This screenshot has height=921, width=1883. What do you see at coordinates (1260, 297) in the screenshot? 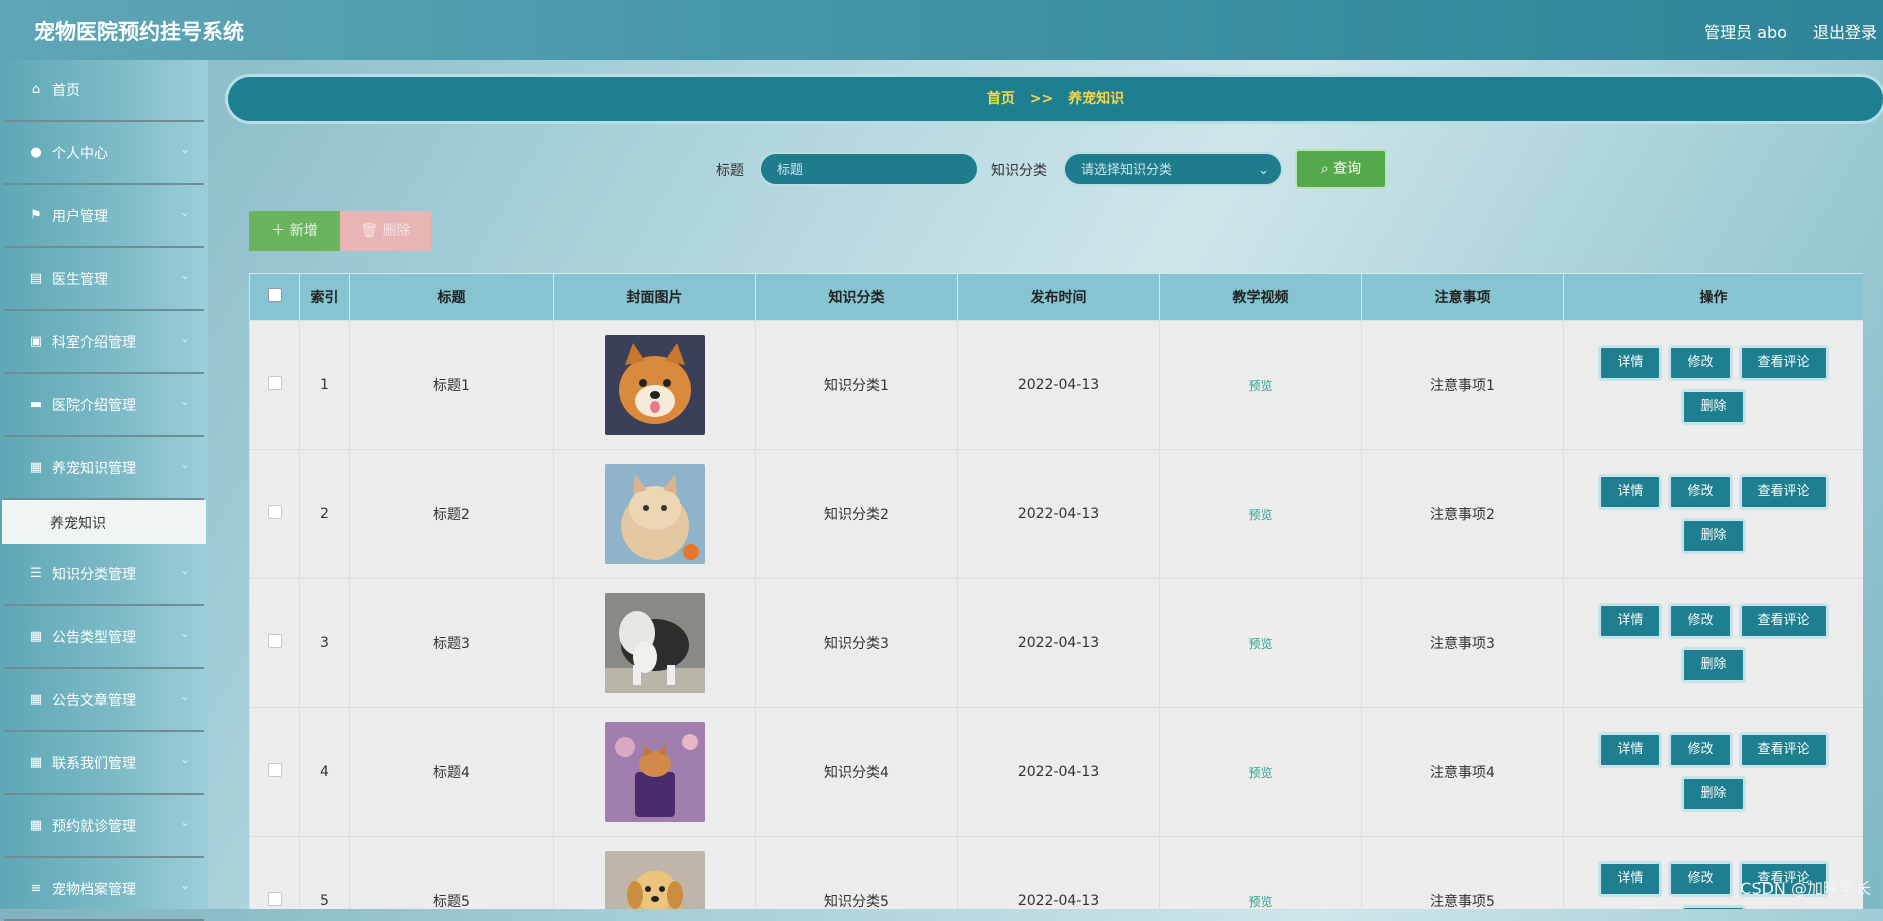
I see `col-header-video: 教学视频` at bounding box center [1260, 297].